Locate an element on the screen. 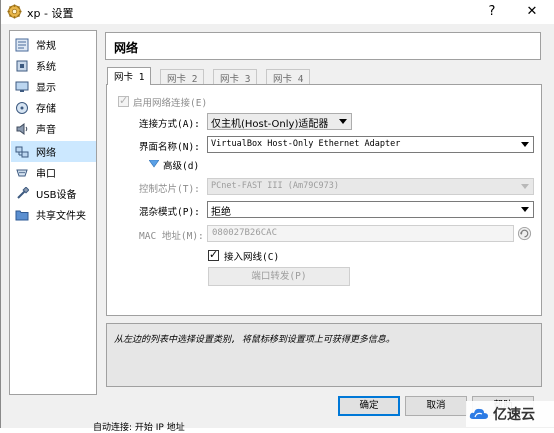 The height and width of the screenshot is (433, 554). sidebar-item-system: 系统 is located at coordinates (53, 65).